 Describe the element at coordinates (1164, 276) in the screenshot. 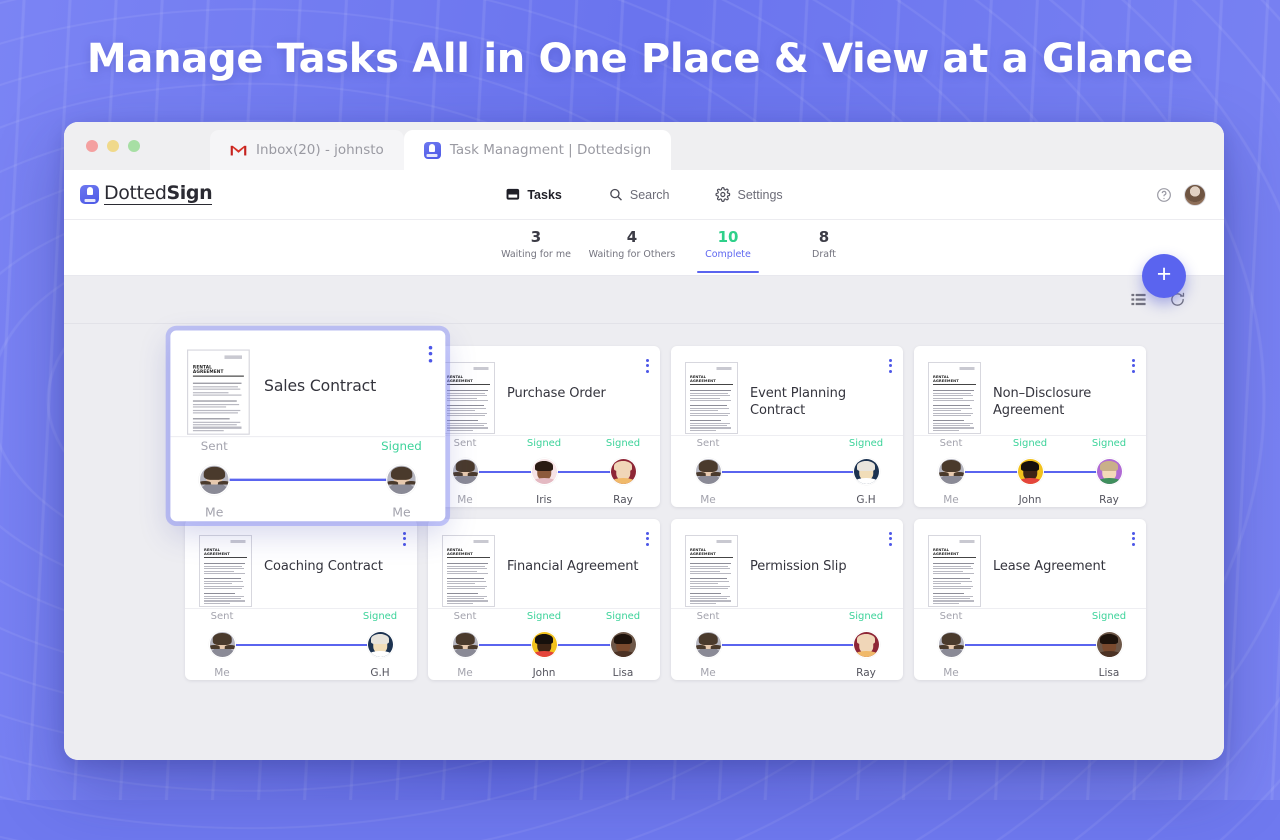

I see `create-task-button: +` at that location.